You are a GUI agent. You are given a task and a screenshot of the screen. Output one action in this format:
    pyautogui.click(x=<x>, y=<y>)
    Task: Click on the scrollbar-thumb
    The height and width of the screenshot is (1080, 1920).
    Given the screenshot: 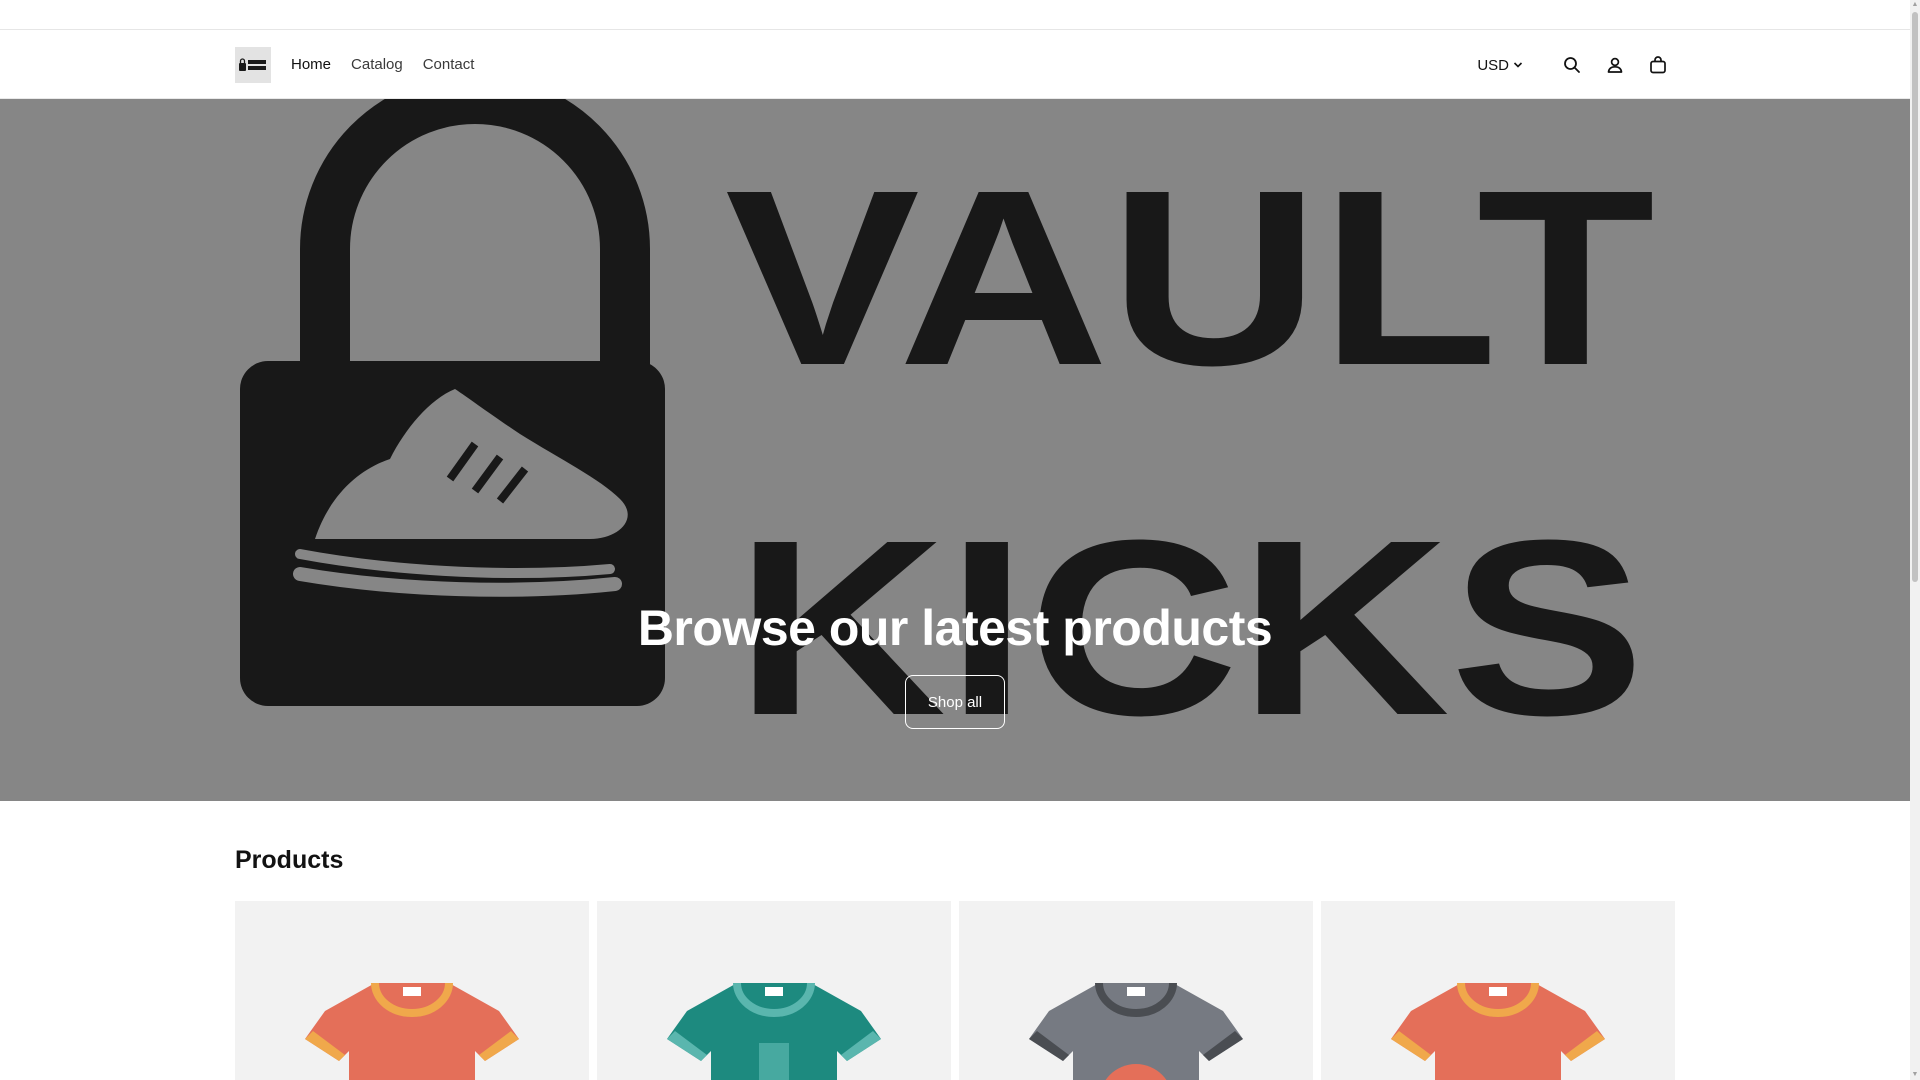 What is the action you would take?
    pyautogui.click(x=1915, y=297)
    